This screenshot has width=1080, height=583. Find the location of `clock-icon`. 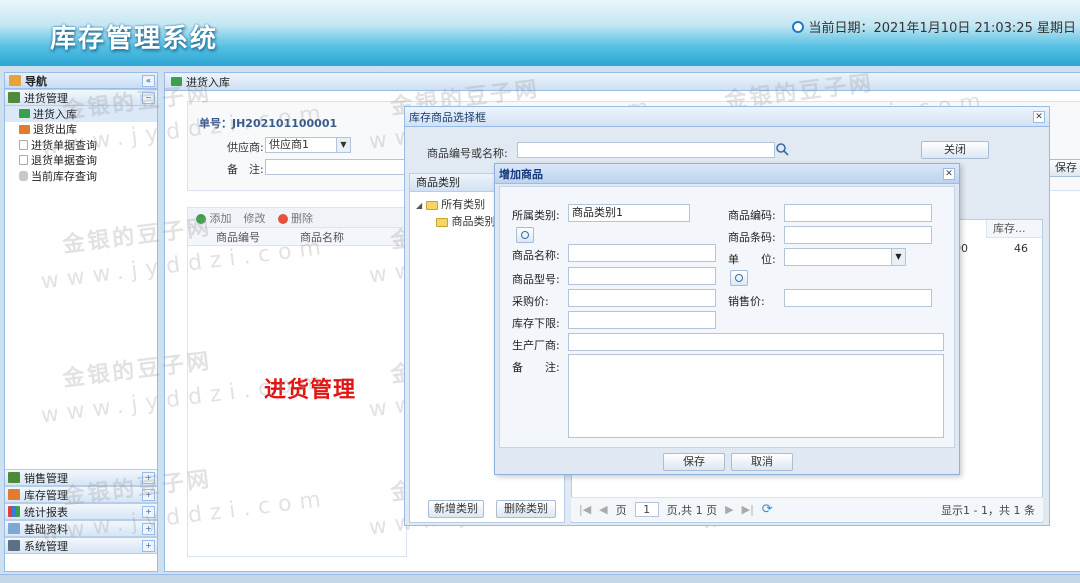

clock-icon is located at coordinates (798, 26).